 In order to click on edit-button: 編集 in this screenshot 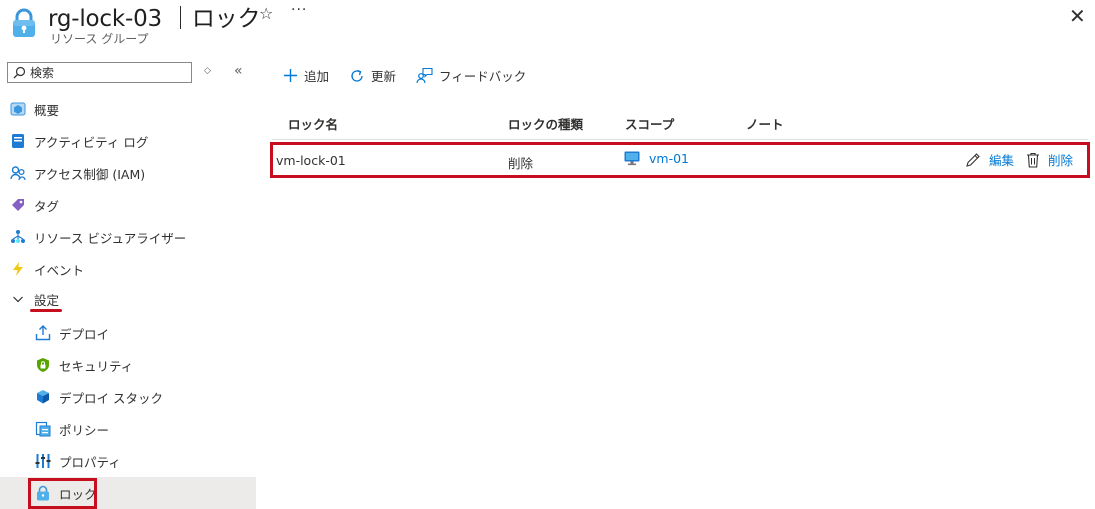, I will do `click(989, 159)`.